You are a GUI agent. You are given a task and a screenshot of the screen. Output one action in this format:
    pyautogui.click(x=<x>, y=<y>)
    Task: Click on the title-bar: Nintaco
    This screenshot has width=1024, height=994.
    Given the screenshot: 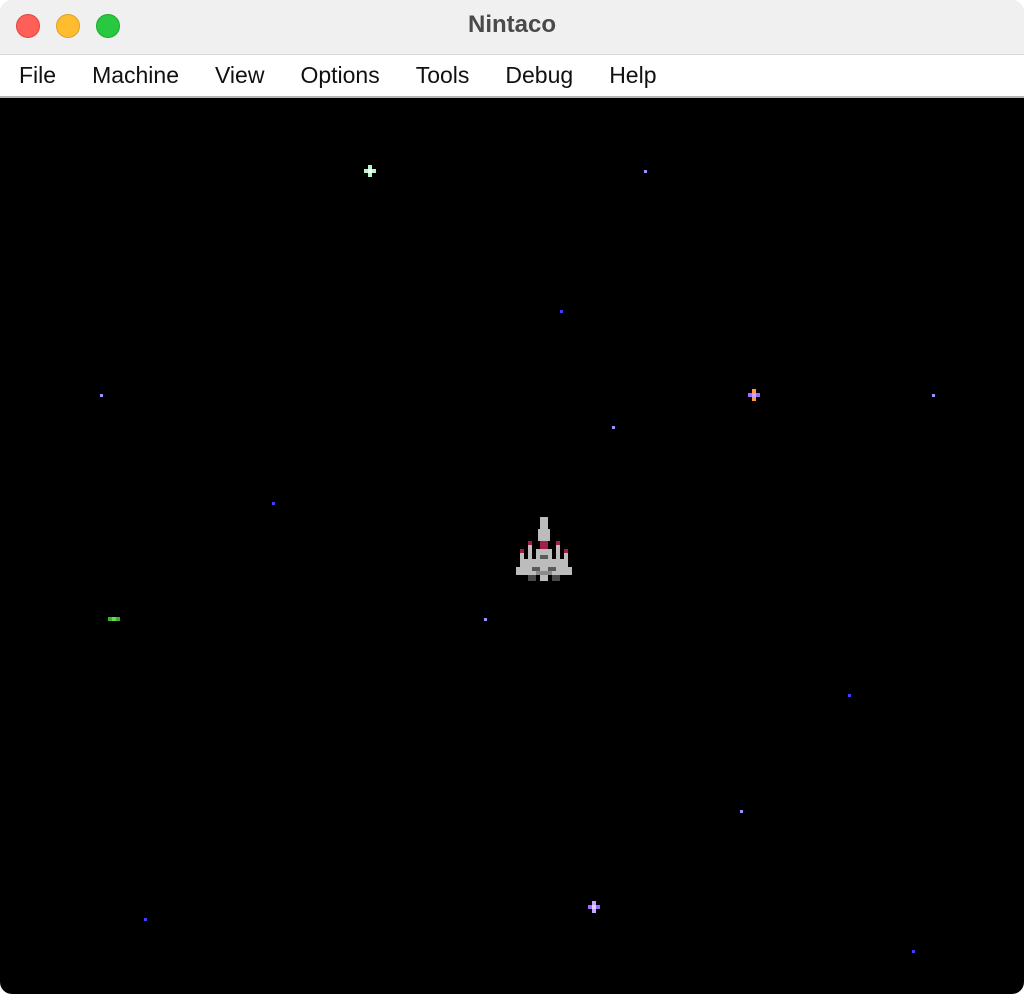 What is the action you would take?
    pyautogui.click(x=512, y=27)
    